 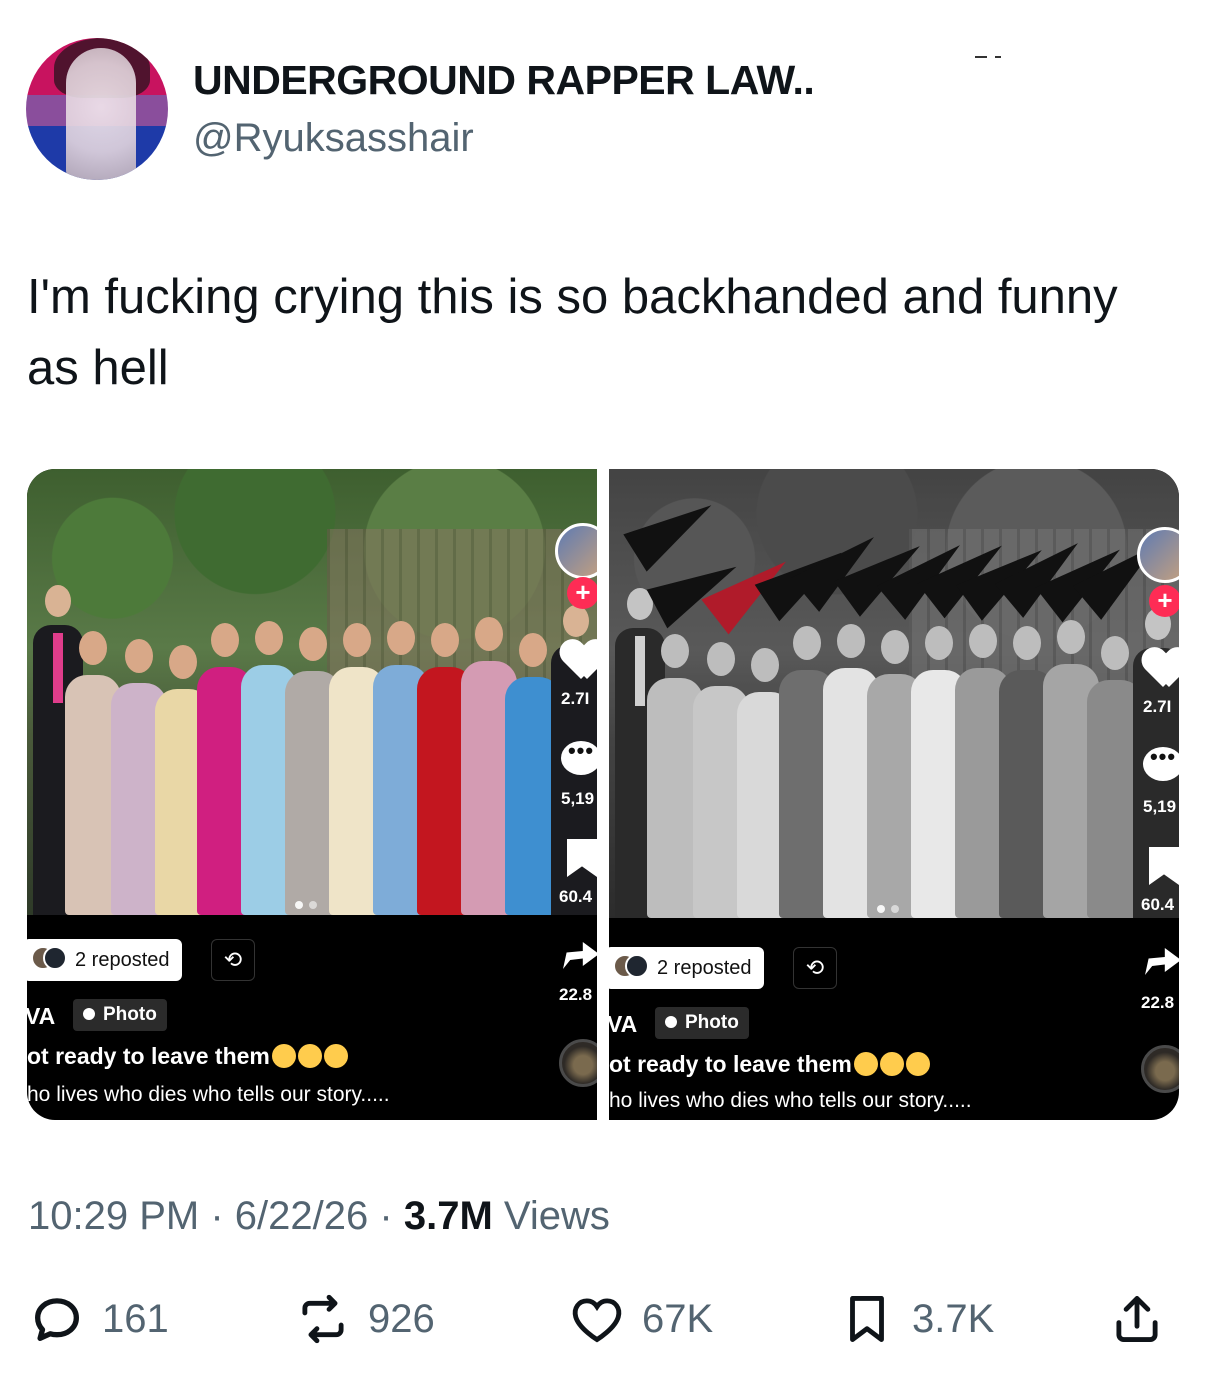 What do you see at coordinates (640, 1319) in the screenshot?
I see `like-button: 67K` at bounding box center [640, 1319].